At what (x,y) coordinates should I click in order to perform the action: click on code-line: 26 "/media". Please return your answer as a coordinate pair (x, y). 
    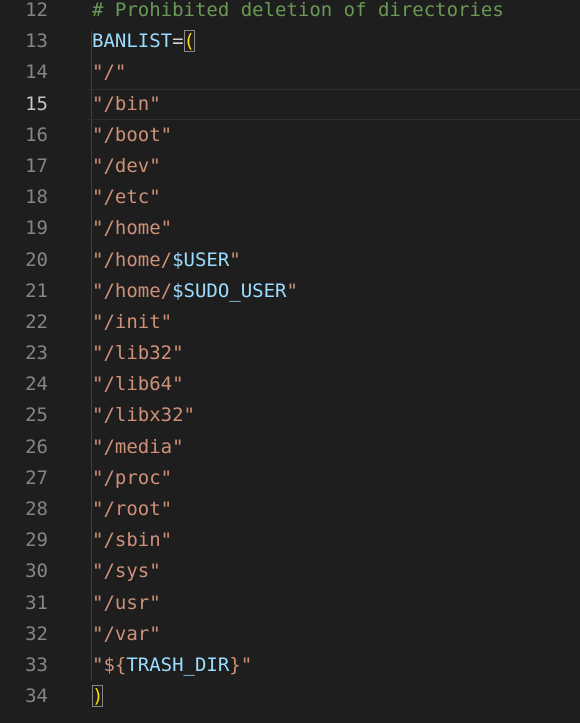
    Looking at the image, I should click on (290, 447).